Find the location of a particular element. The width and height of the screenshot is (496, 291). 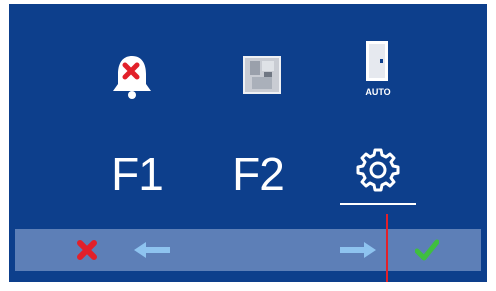

arrow-right-icon is located at coordinates (358, 250).